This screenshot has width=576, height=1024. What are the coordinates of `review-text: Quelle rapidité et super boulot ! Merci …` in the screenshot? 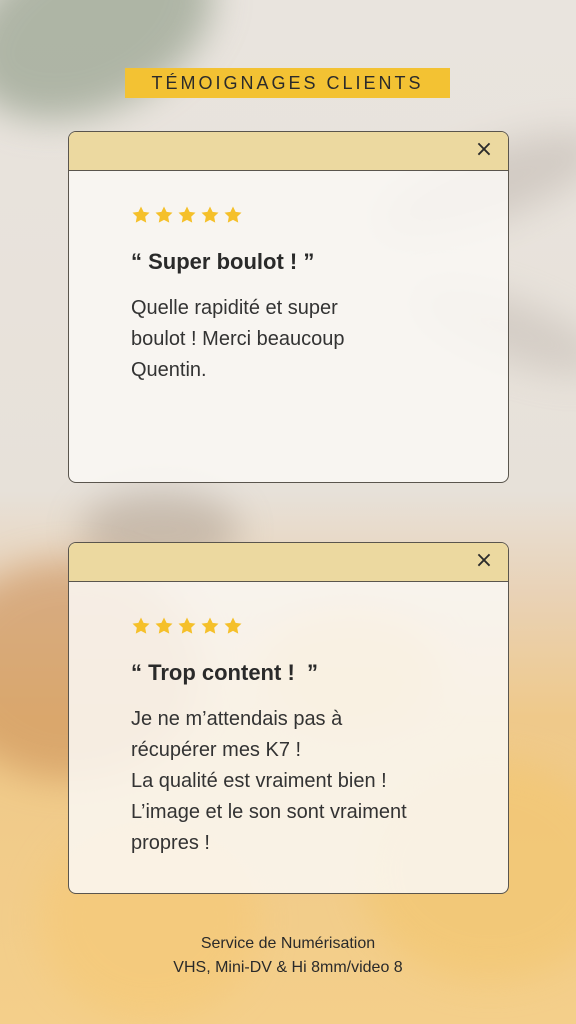 It's located at (288, 339).